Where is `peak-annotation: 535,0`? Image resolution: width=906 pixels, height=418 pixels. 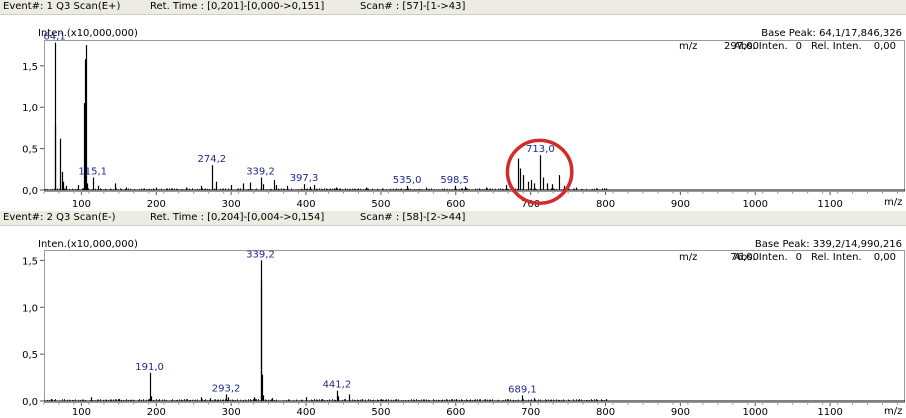 peak-annotation: 535,0 is located at coordinates (407, 180).